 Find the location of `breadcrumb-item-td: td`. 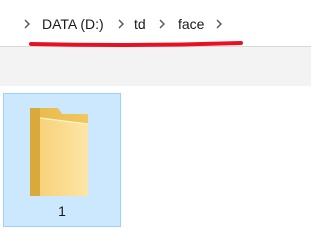

breadcrumb-item-td: td is located at coordinates (140, 24).